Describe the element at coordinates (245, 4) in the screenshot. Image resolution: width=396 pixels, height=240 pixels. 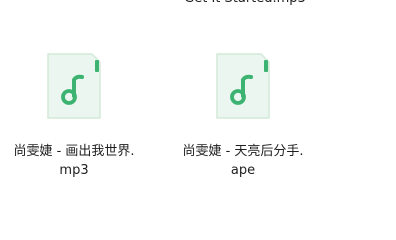
I see `file-item-label-partial: Get It Started.mp3` at that location.